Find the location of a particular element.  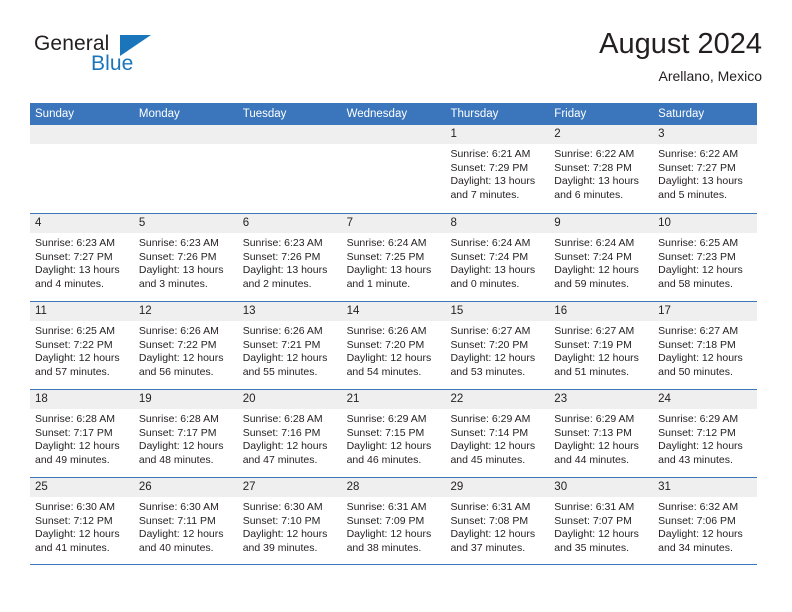

sunset-text: Sunset: 7:06 PM is located at coordinates (697, 520).